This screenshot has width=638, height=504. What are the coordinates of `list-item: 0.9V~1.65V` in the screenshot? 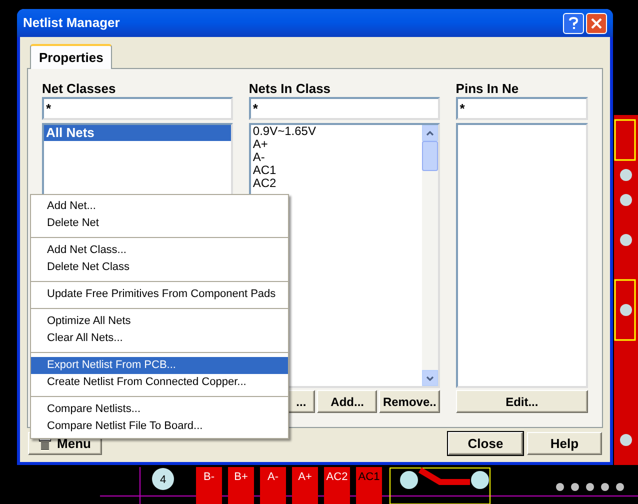 It's located at (336, 131).